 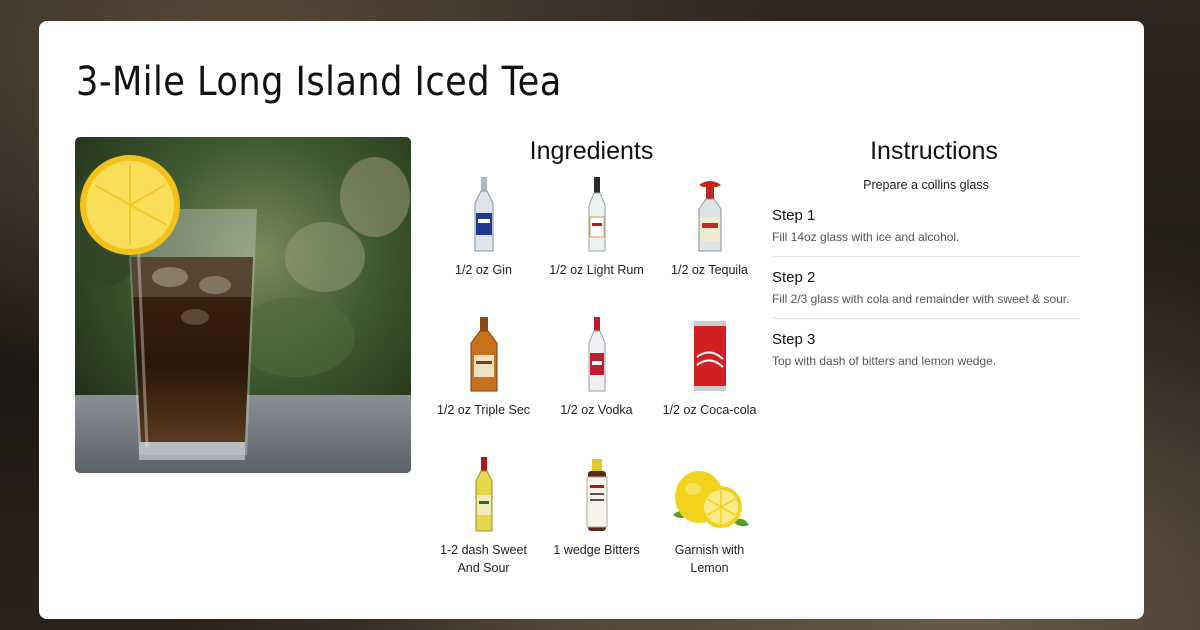 I want to click on ingredient-vodka: 1/2 oz Vodka, so click(x=596, y=367).